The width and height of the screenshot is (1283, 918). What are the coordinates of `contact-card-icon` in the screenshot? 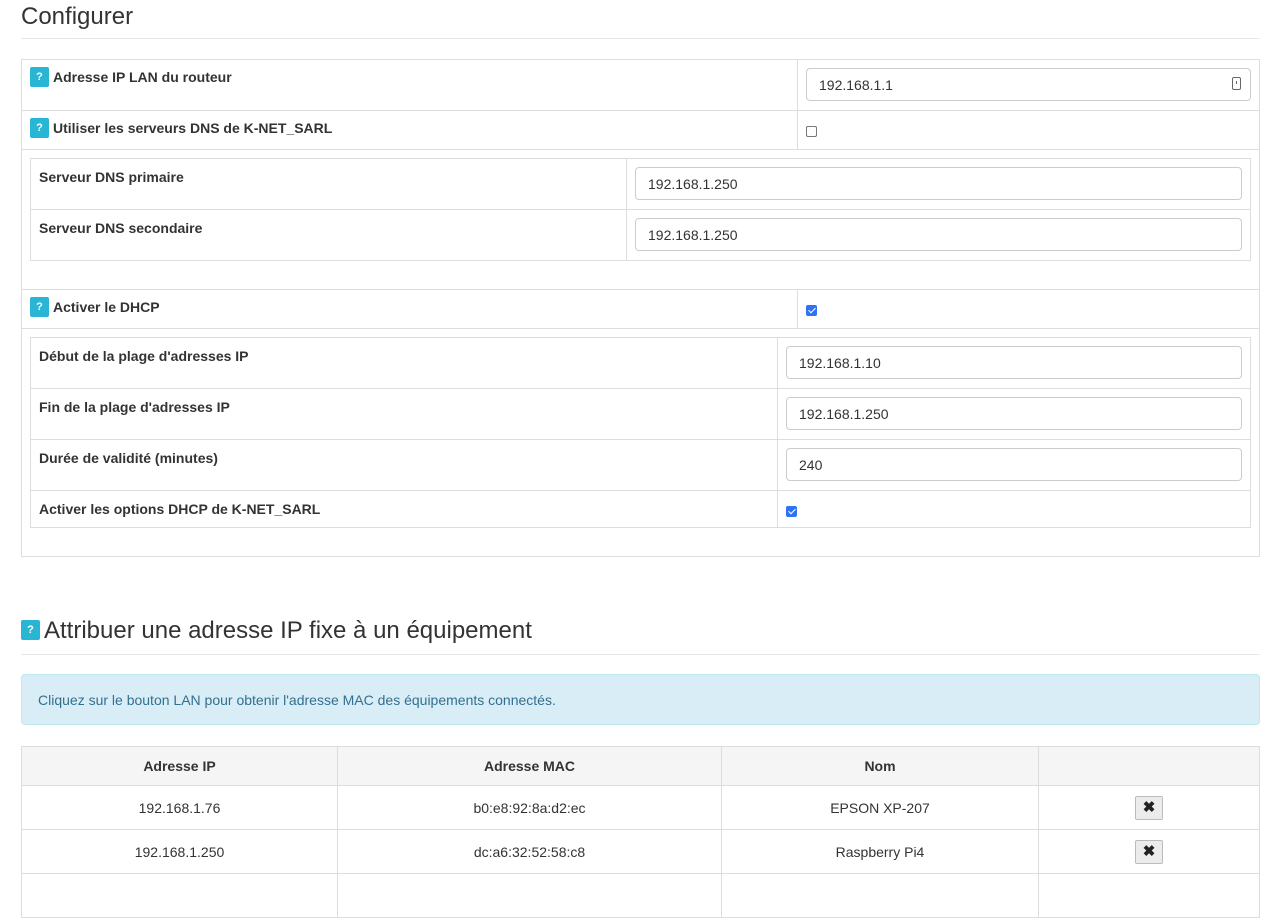 It's located at (1236, 83).